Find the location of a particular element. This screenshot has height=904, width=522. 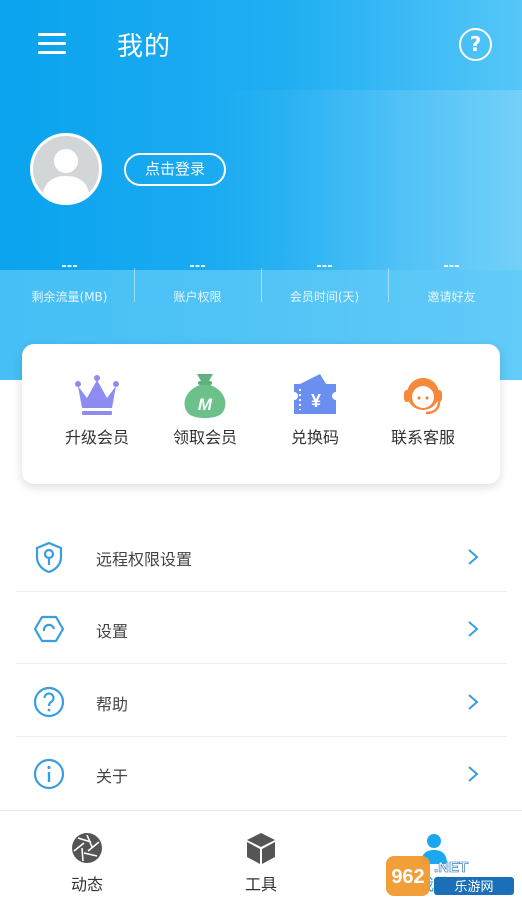

tab-feed: 动态 is located at coordinates (87, 863).